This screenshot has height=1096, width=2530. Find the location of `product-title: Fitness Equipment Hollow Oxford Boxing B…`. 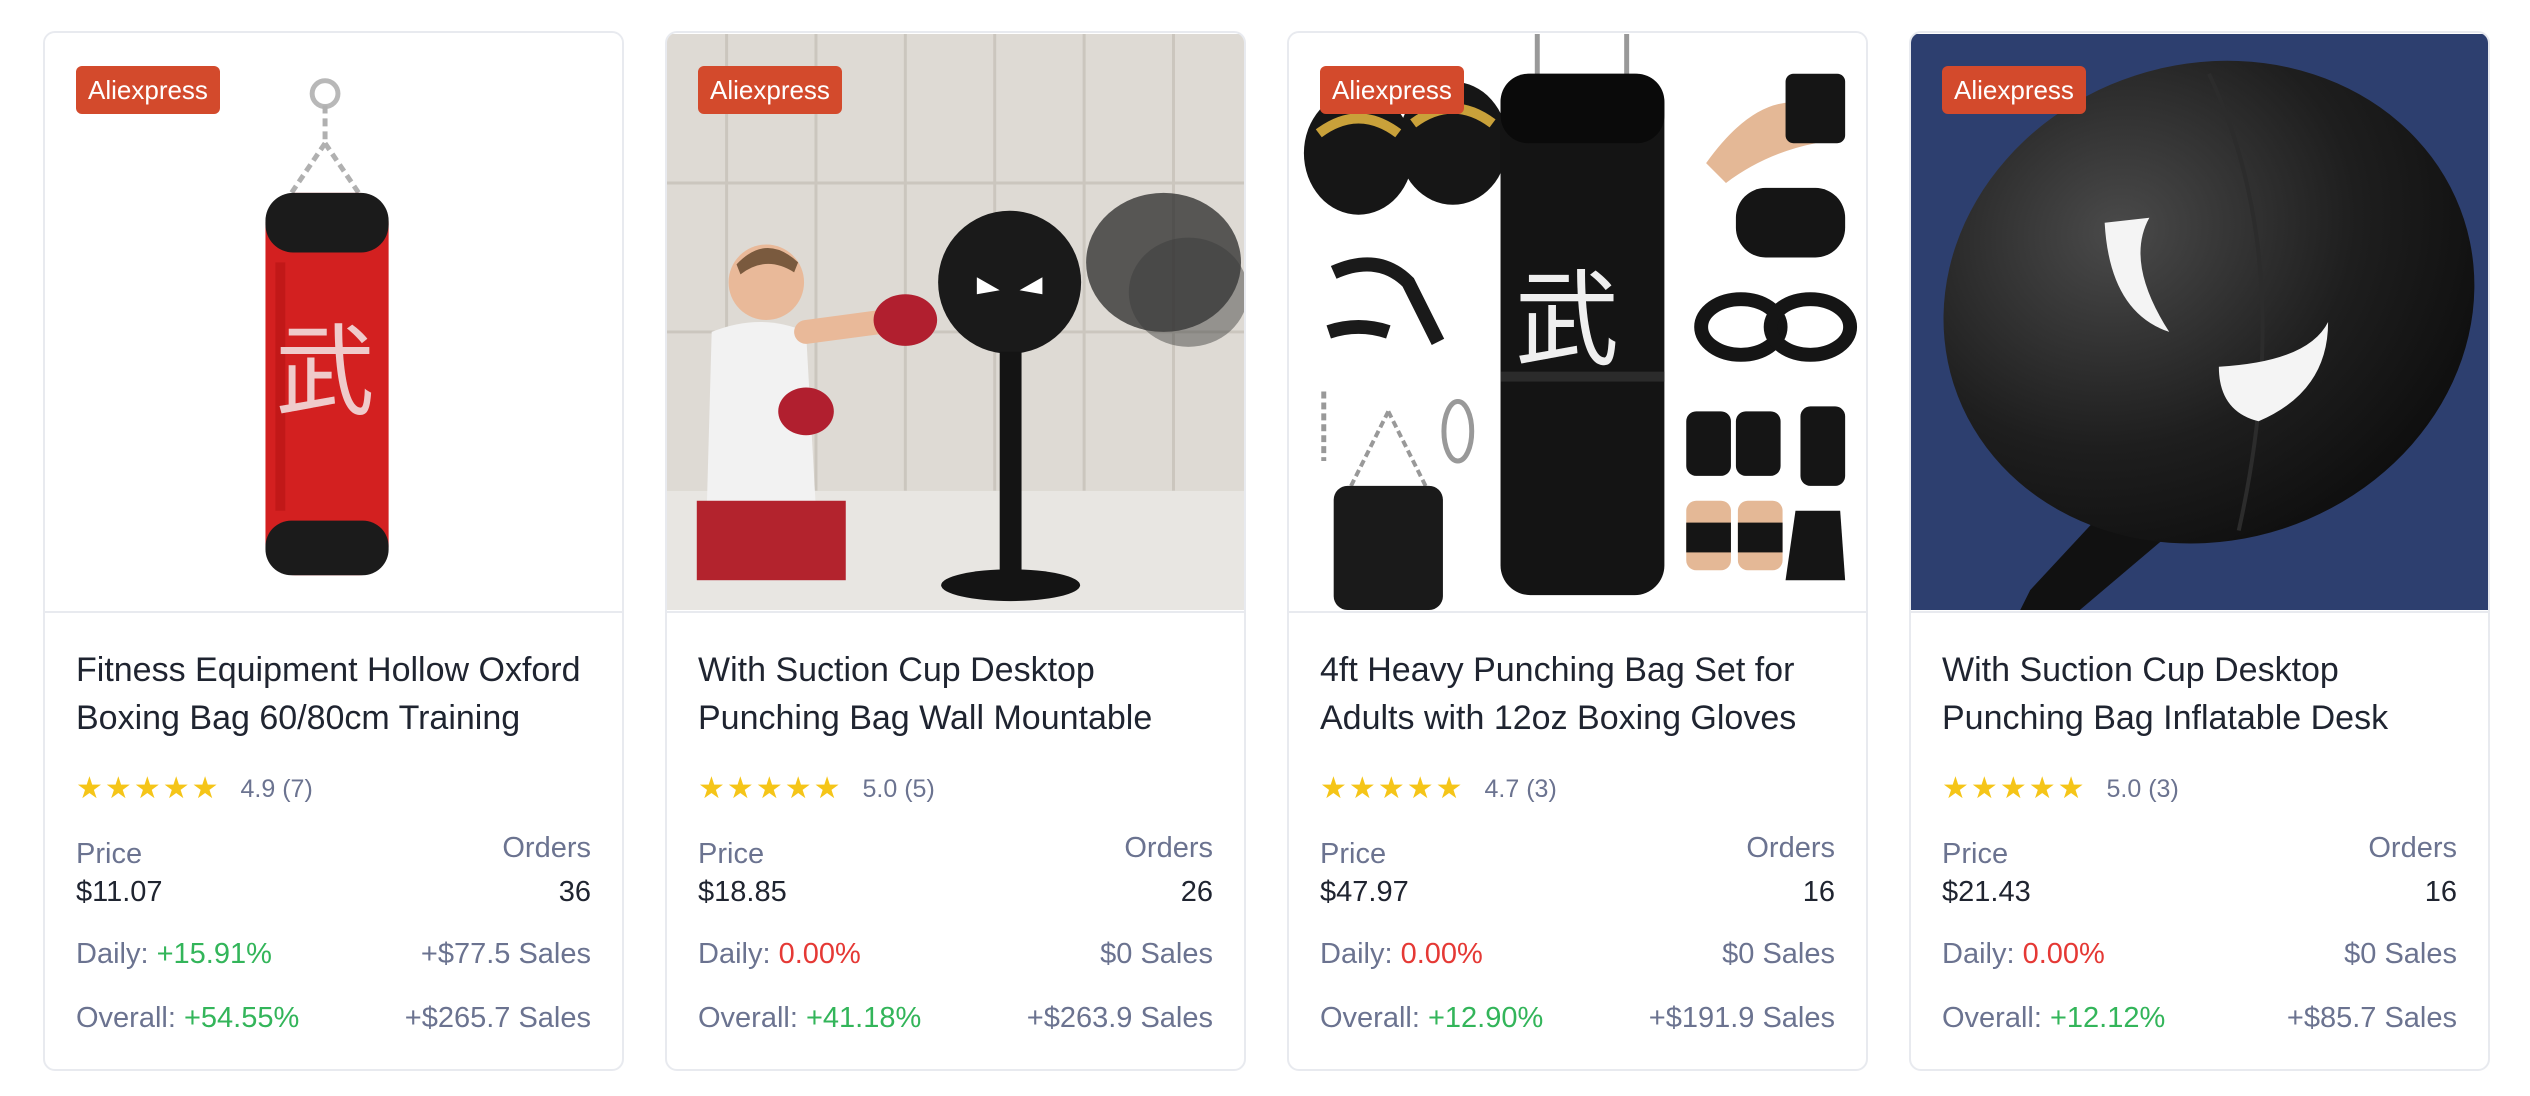

product-title: Fitness Equipment Hollow Oxford Boxing B… is located at coordinates (333, 694).